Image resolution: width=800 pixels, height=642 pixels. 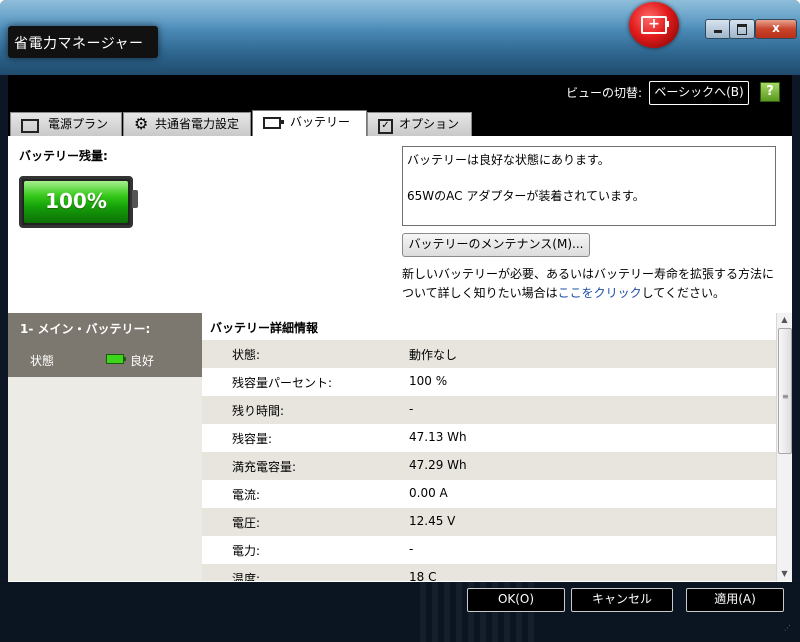 What do you see at coordinates (258, 411) in the screenshot?
I see `detail-key: 残り時間:` at bounding box center [258, 411].